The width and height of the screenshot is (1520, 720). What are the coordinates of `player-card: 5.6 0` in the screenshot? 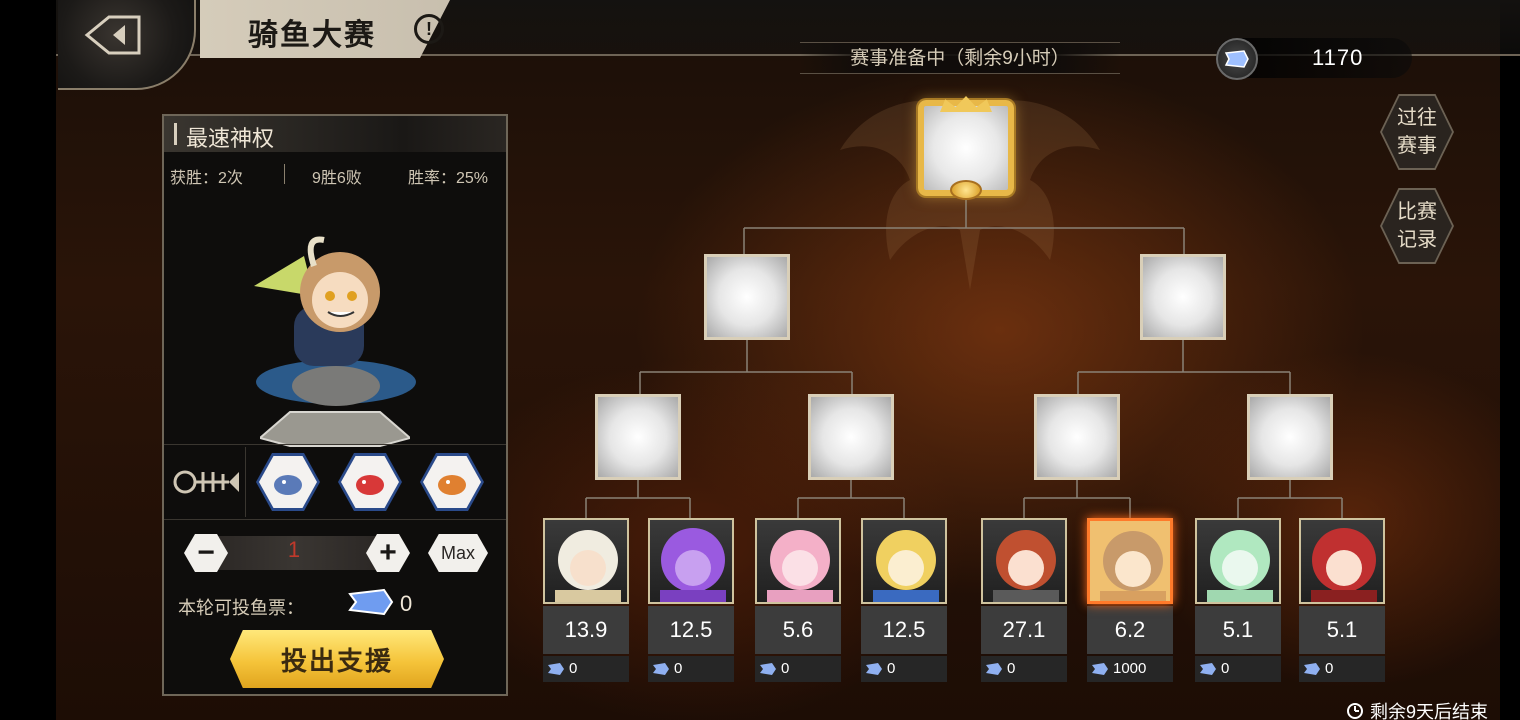 It's located at (798, 600).